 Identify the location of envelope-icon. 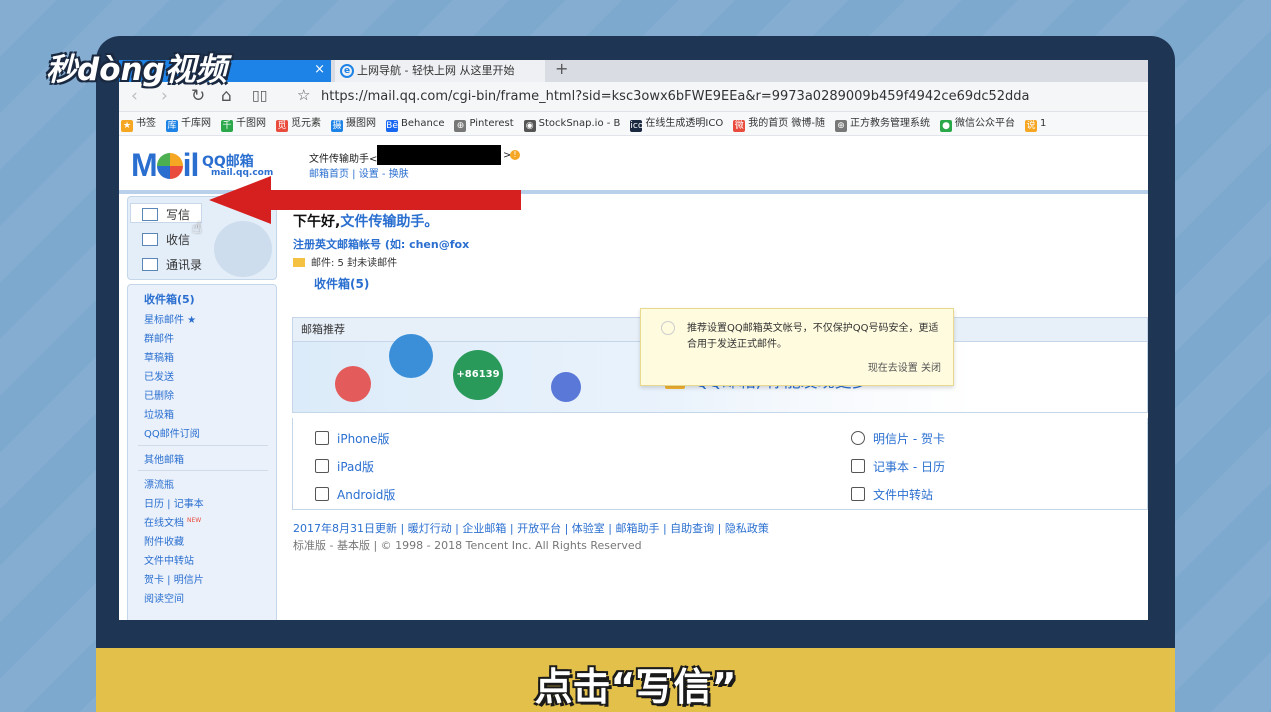
(299, 262).